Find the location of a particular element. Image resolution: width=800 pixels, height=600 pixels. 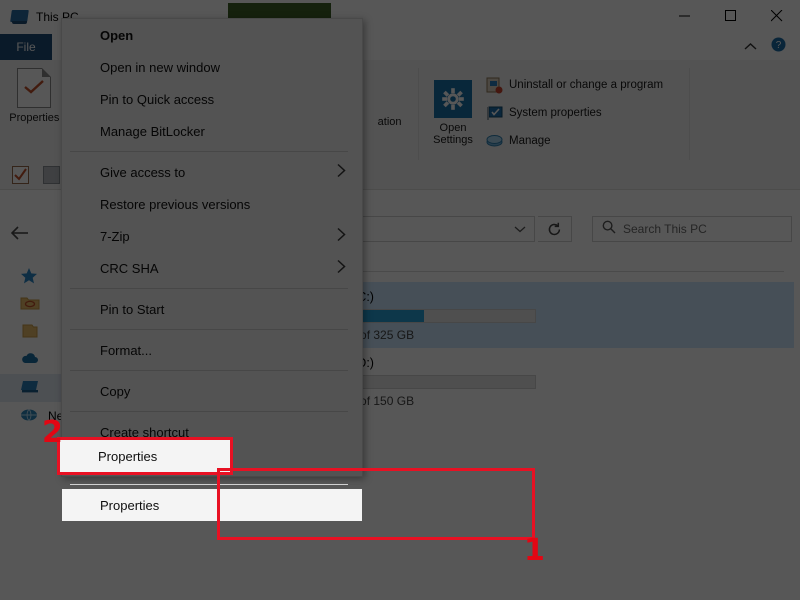

context-menu-item-open: Open is located at coordinates (212, 35).